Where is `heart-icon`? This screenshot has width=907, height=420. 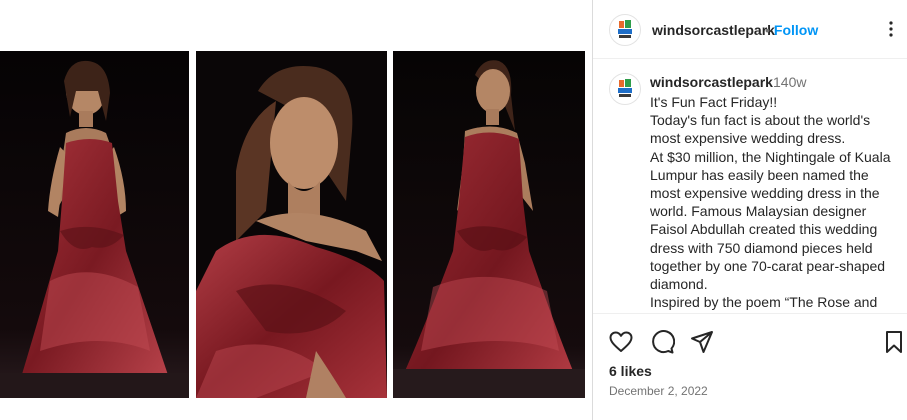
heart-icon is located at coordinates (621, 342).